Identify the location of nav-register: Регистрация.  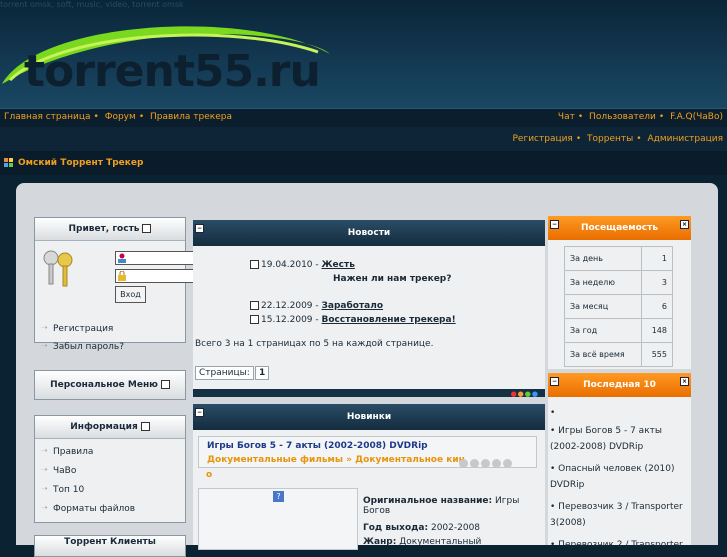
(543, 139).